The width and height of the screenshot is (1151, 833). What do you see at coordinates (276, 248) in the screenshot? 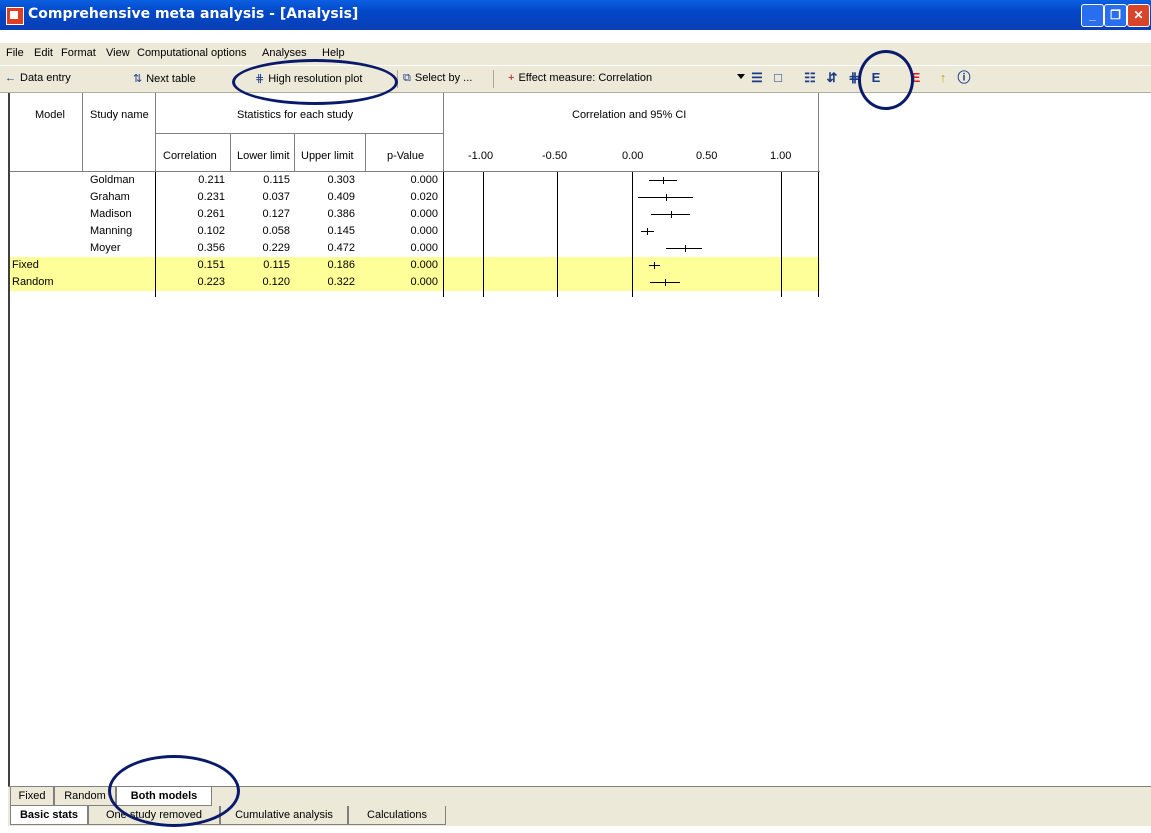
I see `lower-limit-cell: 0.229` at bounding box center [276, 248].